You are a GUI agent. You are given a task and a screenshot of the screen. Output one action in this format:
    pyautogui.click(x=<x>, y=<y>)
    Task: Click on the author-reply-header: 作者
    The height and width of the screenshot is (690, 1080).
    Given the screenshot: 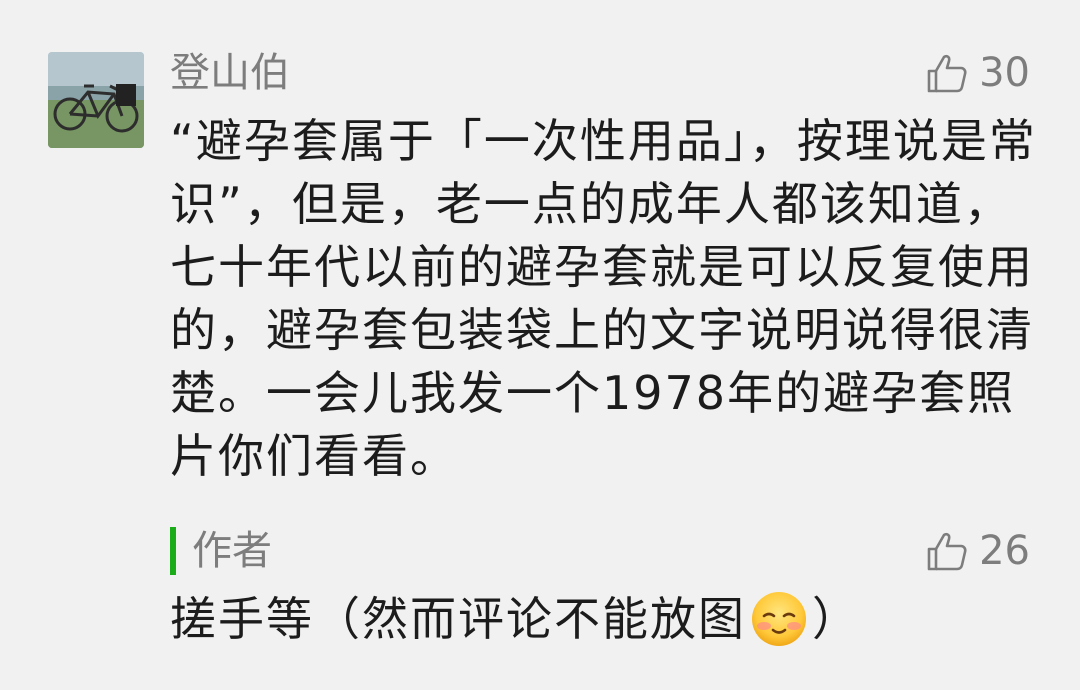 What is the action you would take?
    pyautogui.click(x=221, y=551)
    